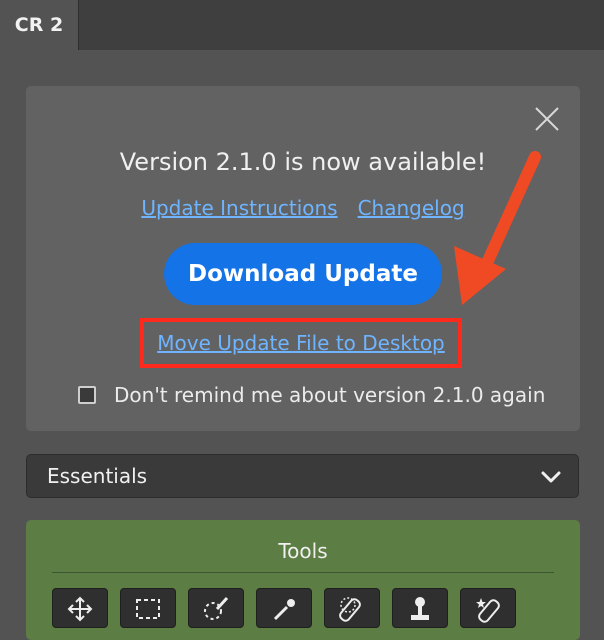  Describe the element at coordinates (303, 551) in the screenshot. I see `tools-title: Tools` at that location.